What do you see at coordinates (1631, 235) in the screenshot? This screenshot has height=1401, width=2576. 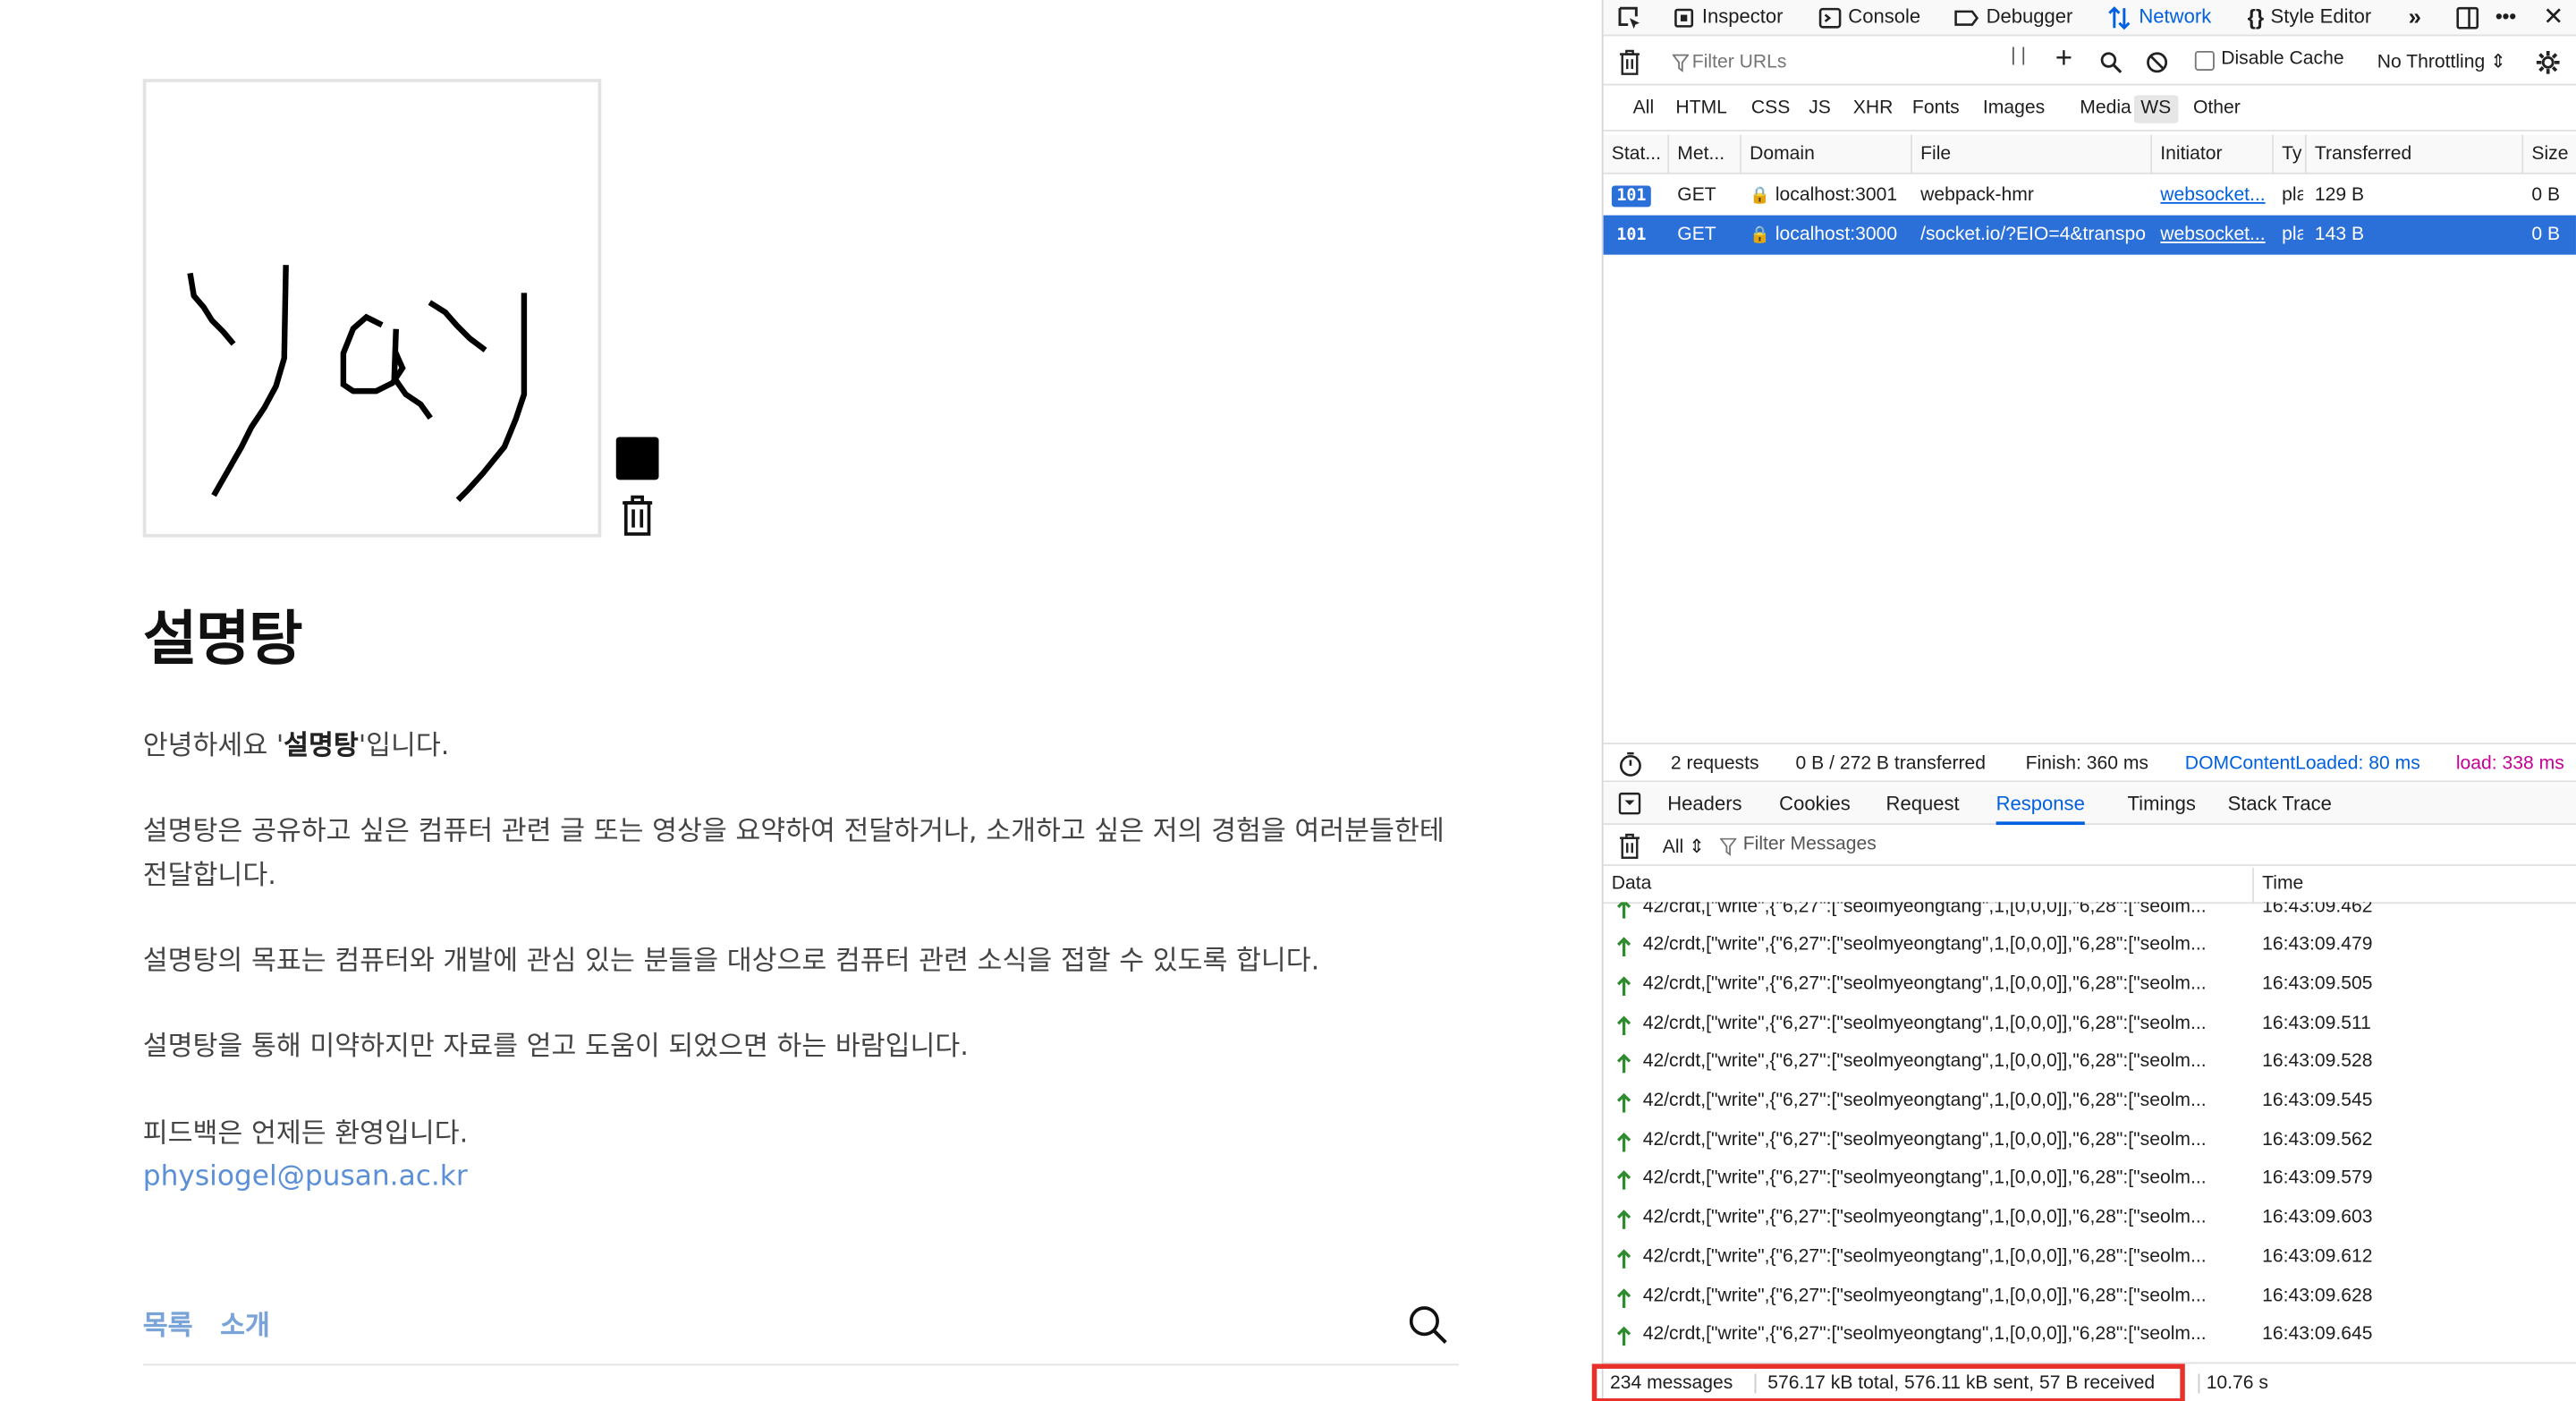 I see `status-badge: 101` at bounding box center [1631, 235].